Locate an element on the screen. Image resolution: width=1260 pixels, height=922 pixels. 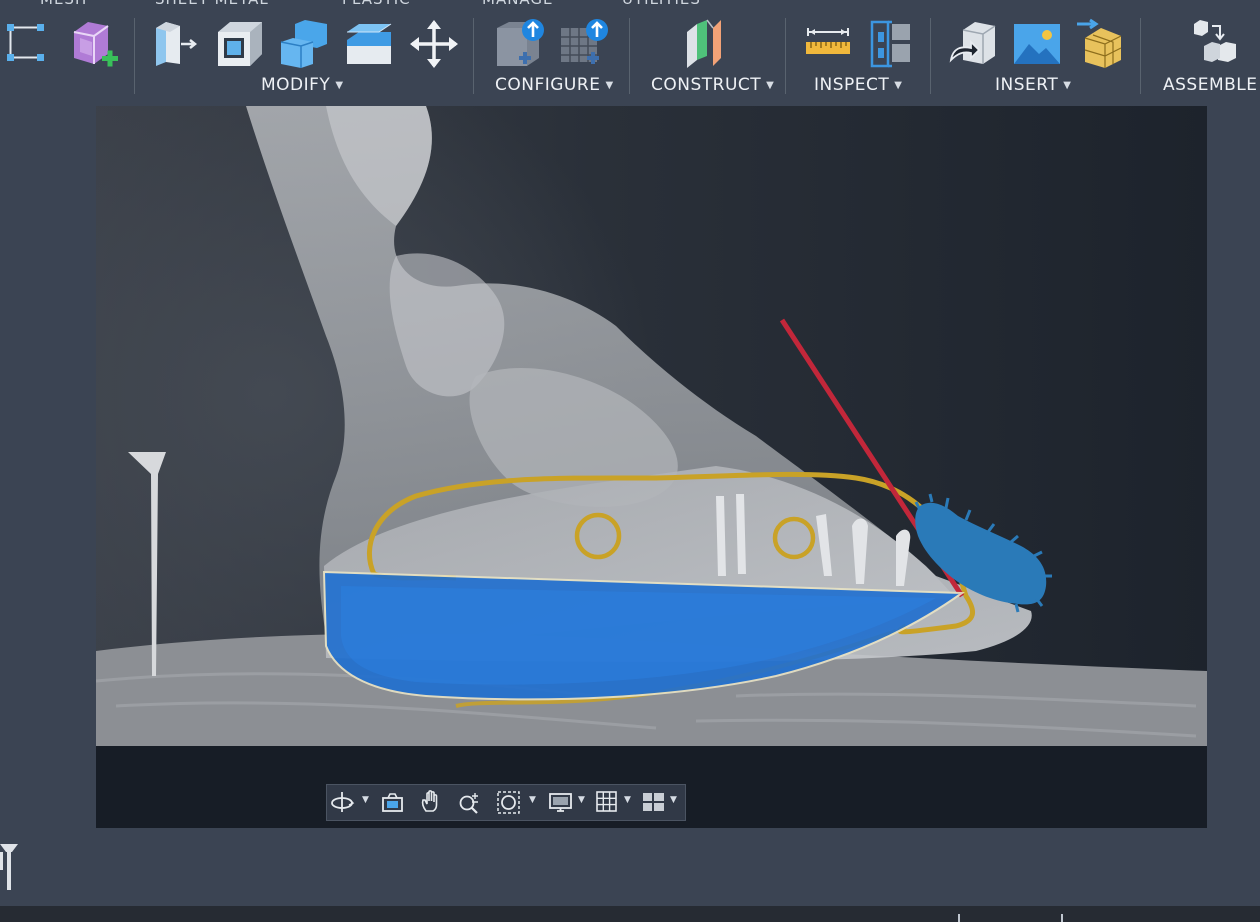
measure-icon is located at coordinates (828, 44).